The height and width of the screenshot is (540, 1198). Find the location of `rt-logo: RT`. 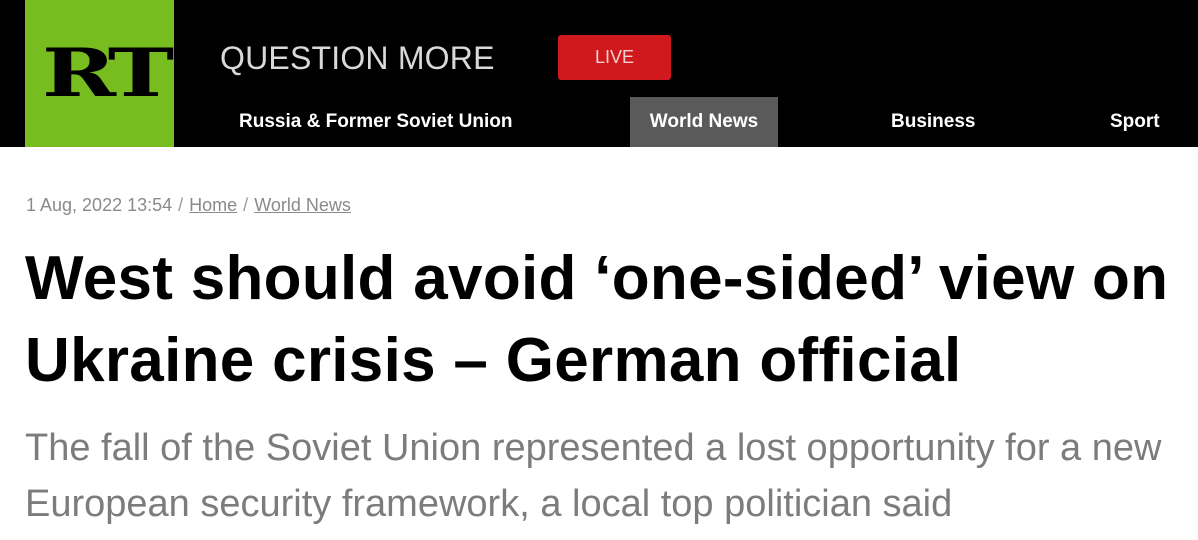

rt-logo: RT is located at coordinates (99, 73).